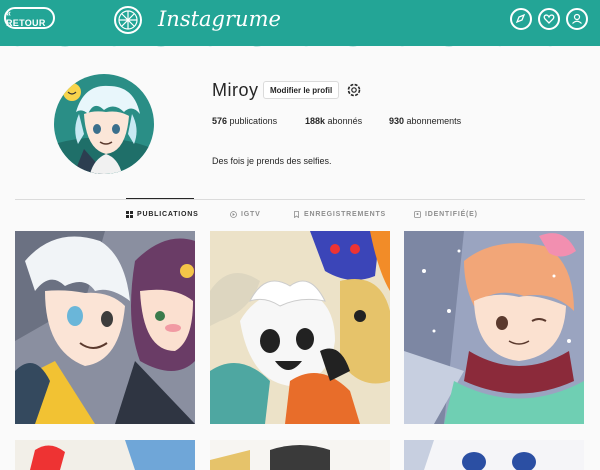 This screenshot has width=600, height=470. I want to click on posts-label: publications, so click(253, 121).